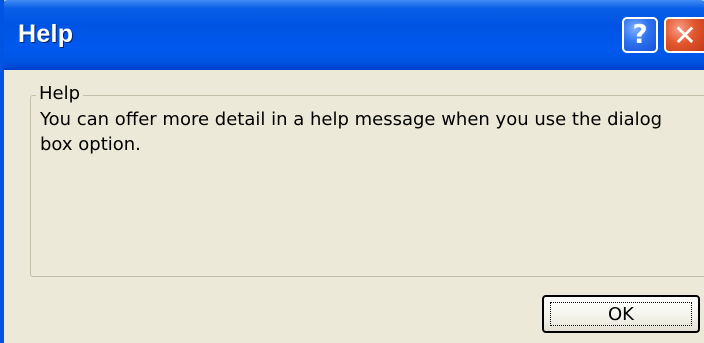  I want to click on group-box-label: Help, so click(60, 93).